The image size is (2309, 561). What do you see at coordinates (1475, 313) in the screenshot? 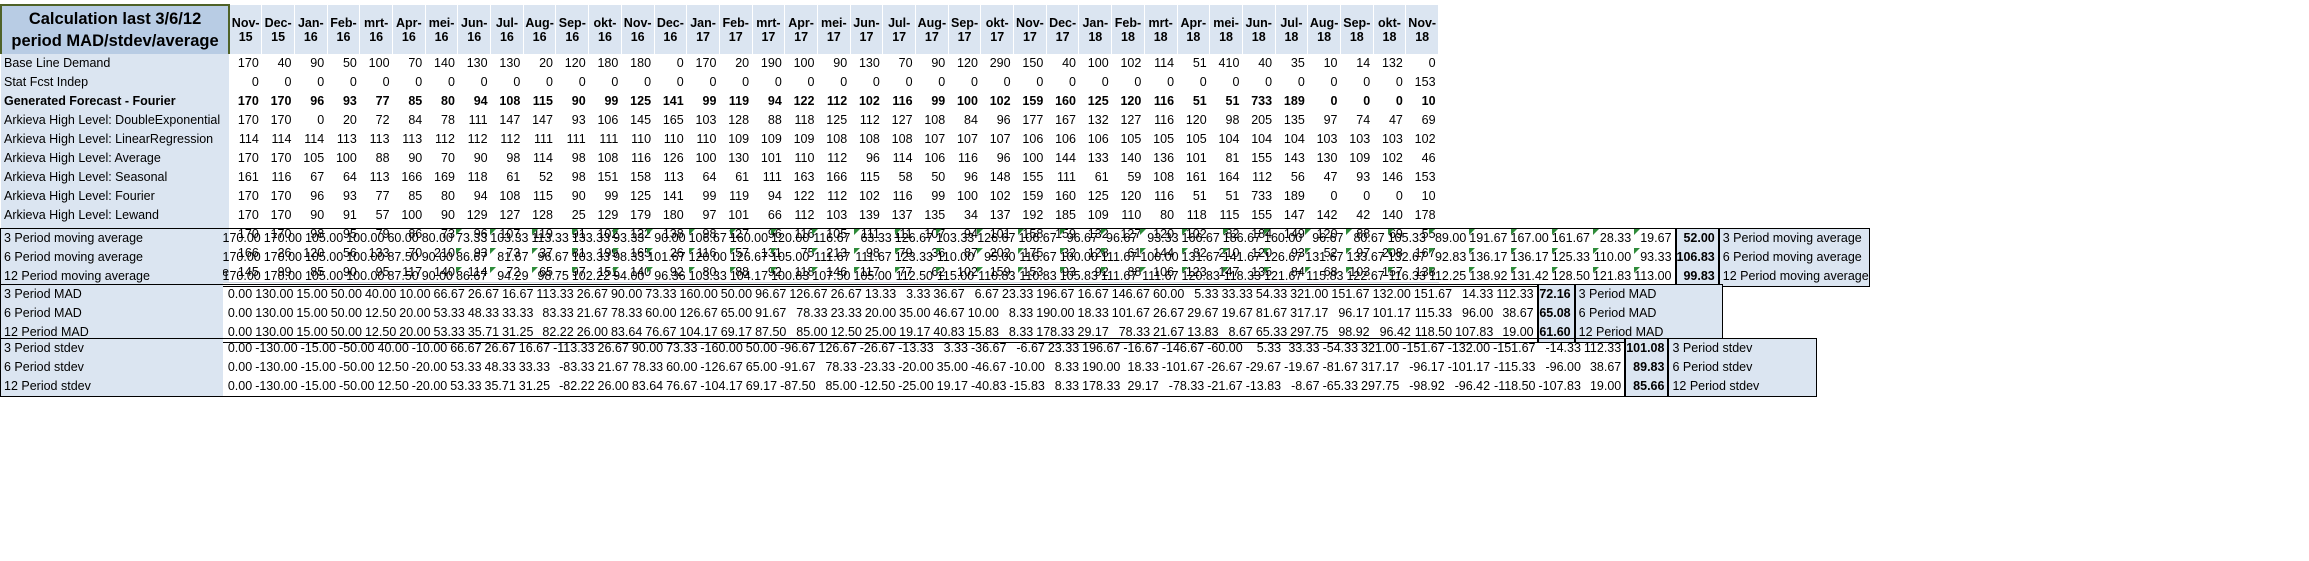
I see `cell: 96.00` at bounding box center [1475, 313].